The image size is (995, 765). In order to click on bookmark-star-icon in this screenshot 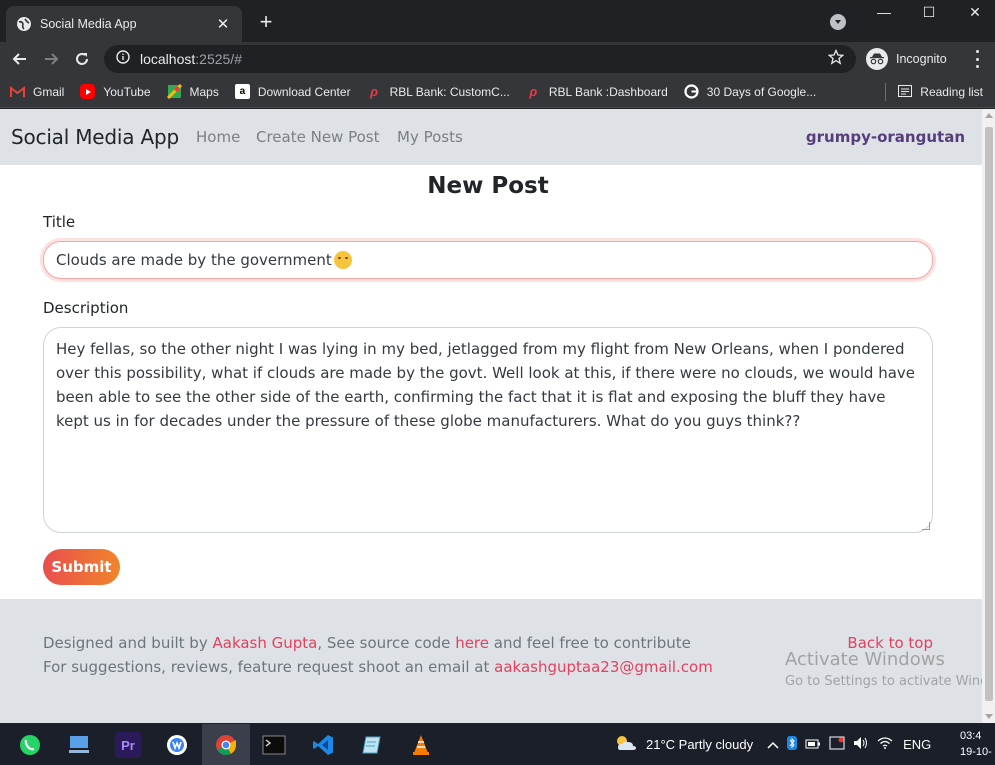, I will do `click(836, 59)`.